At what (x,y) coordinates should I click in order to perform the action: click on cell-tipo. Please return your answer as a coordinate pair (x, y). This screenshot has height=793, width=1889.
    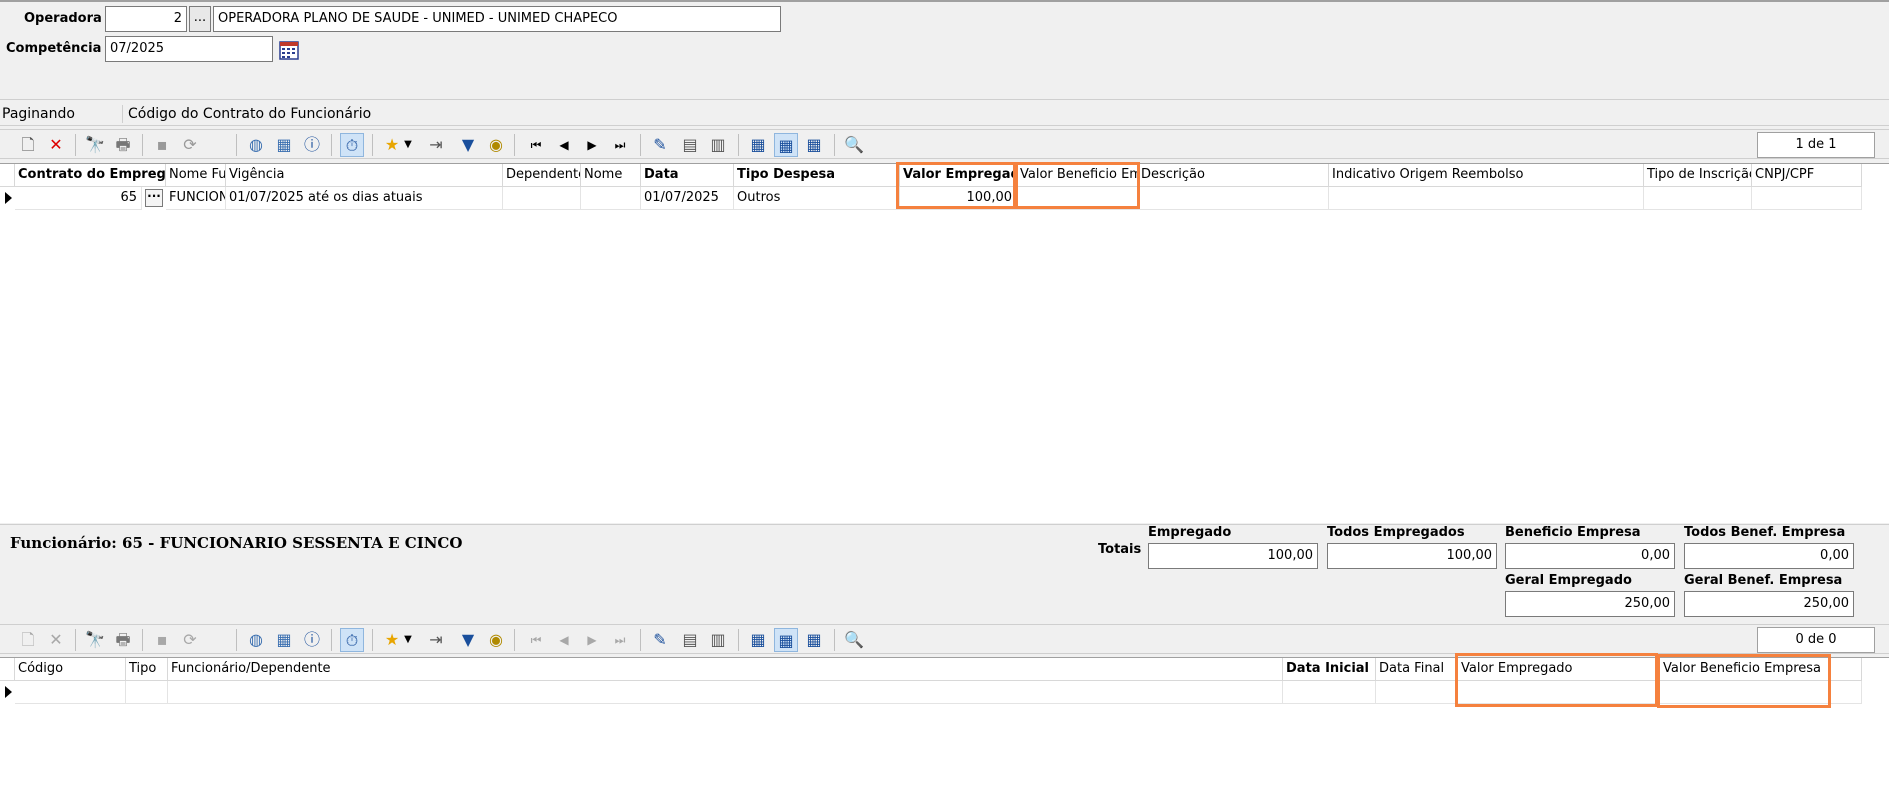
    Looking at the image, I should click on (147, 692).